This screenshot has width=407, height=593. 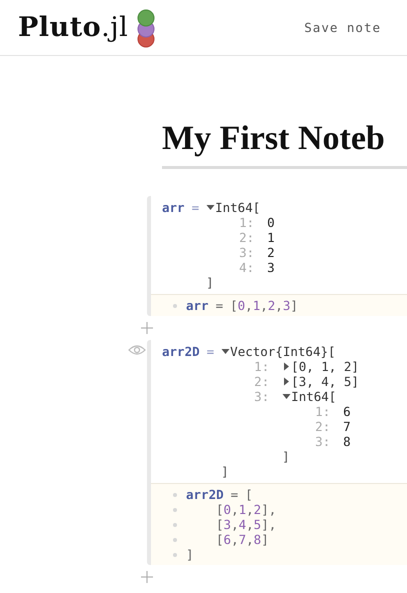 I want to click on code-line: [6,7,8], so click(x=242, y=539).